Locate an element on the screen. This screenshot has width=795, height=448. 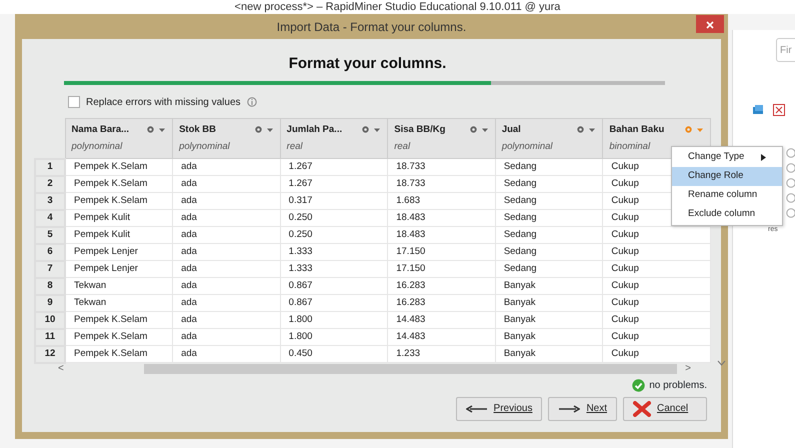
column-header: Jual polynominal is located at coordinates (549, 138).